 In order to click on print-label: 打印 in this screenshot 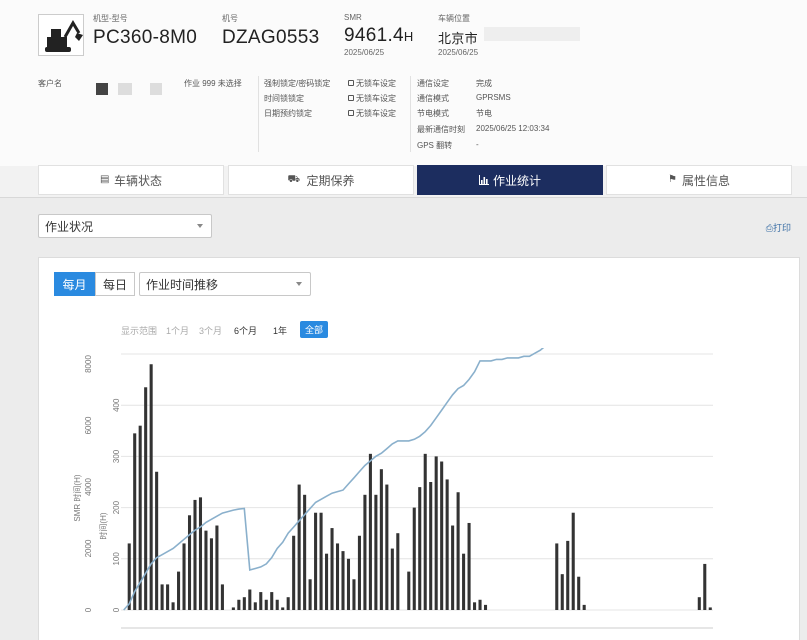, I will do `click(781, 228)`.